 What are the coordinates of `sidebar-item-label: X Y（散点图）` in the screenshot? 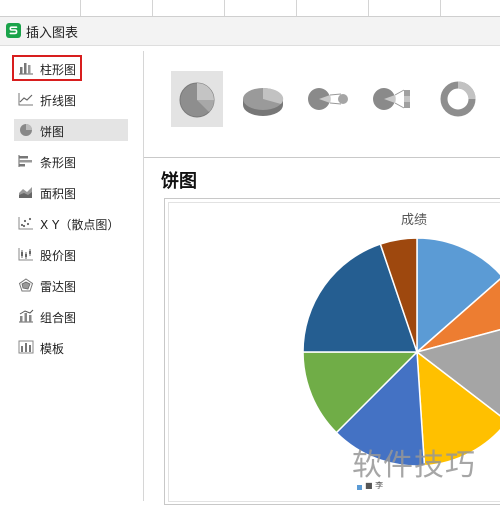 It's located at (80, 225).